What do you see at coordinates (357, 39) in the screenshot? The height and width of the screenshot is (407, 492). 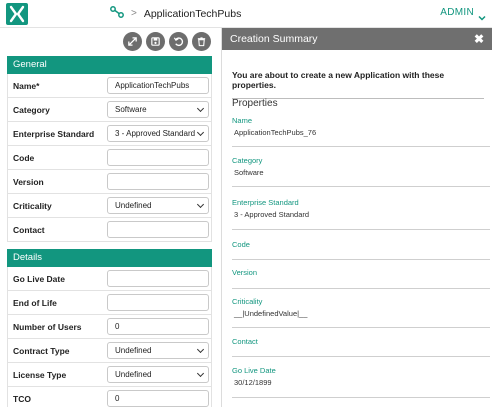 I see `summary-header: Creation Summary ✖` at bounding box center [357, 39].